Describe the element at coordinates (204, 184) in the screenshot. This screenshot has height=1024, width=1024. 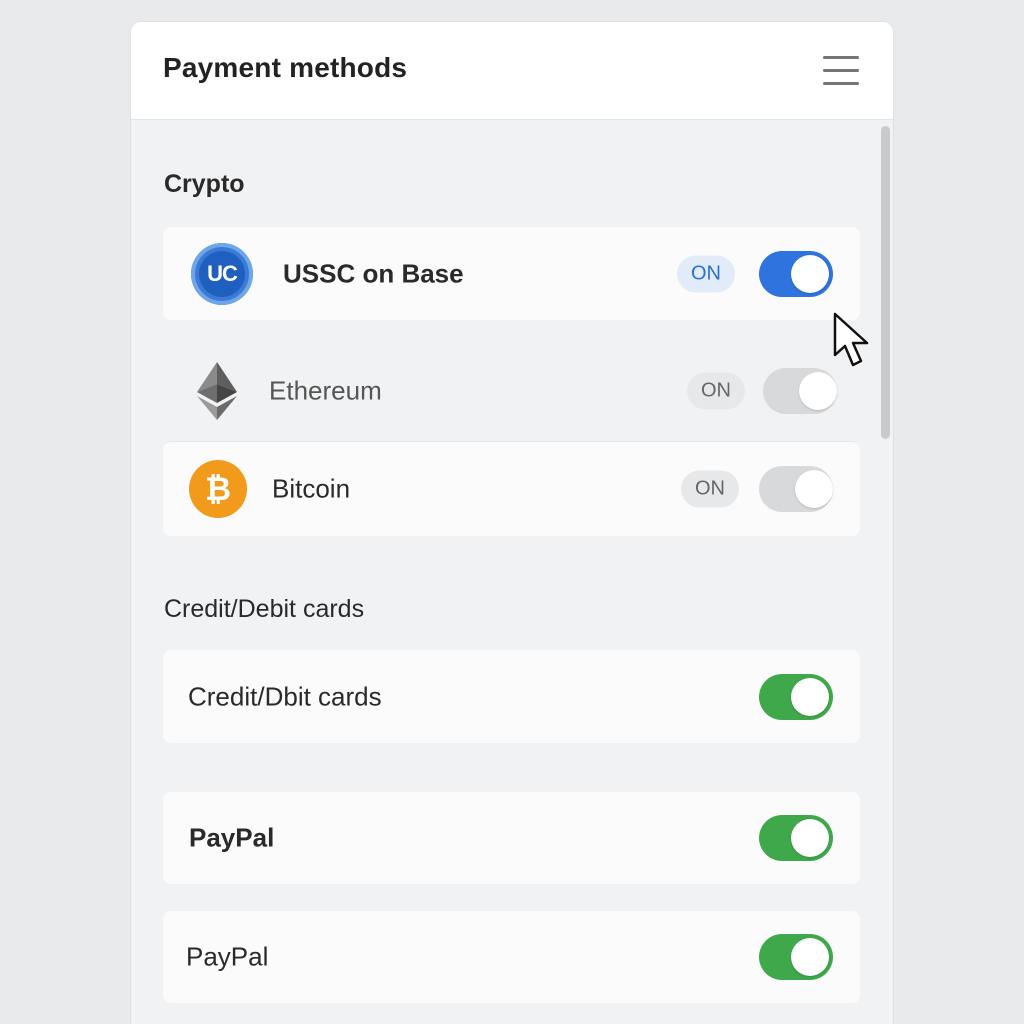
I see `section-label-crypto: Crypto` at that location.